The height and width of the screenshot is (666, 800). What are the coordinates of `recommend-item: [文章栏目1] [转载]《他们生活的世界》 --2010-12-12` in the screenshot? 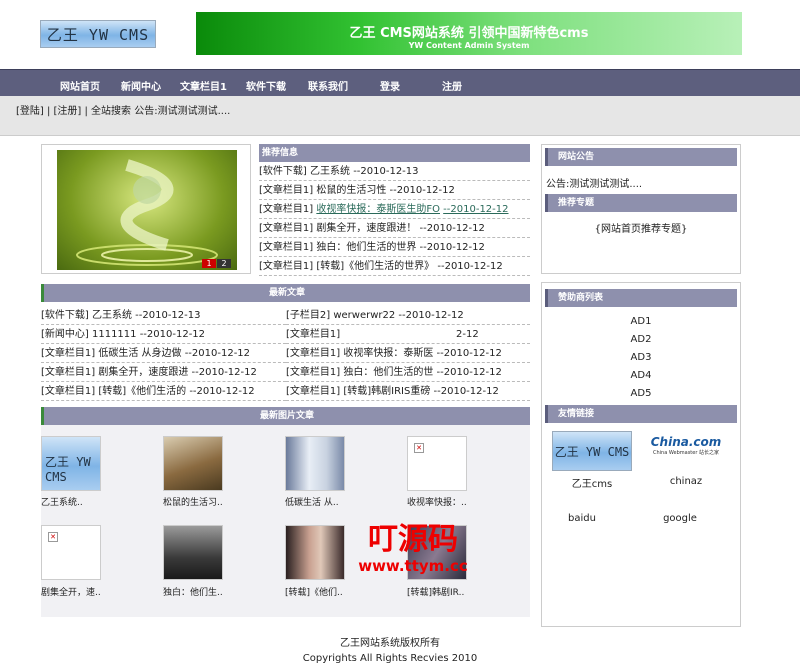 It's located at (394, 266).